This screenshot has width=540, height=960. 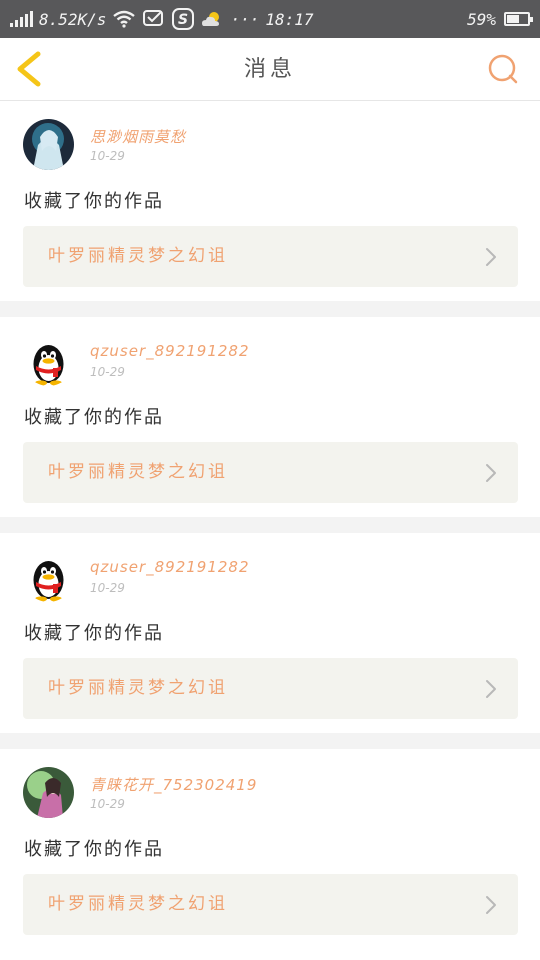 I want to click on s-icon: S, so click(x=183, y=19).